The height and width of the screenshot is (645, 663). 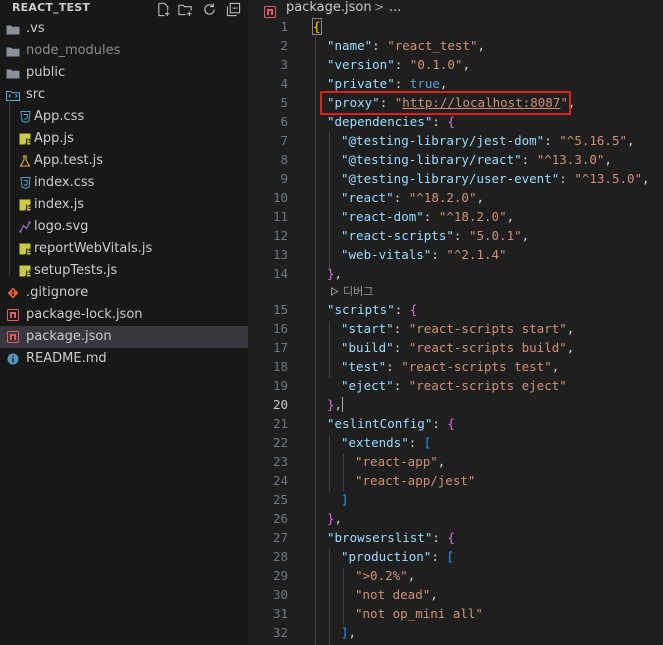 What do you see at coordinates (329, 7) in the screenshot?
I see `breadcrumb-file: package.json` at bounding box center [329, 7].